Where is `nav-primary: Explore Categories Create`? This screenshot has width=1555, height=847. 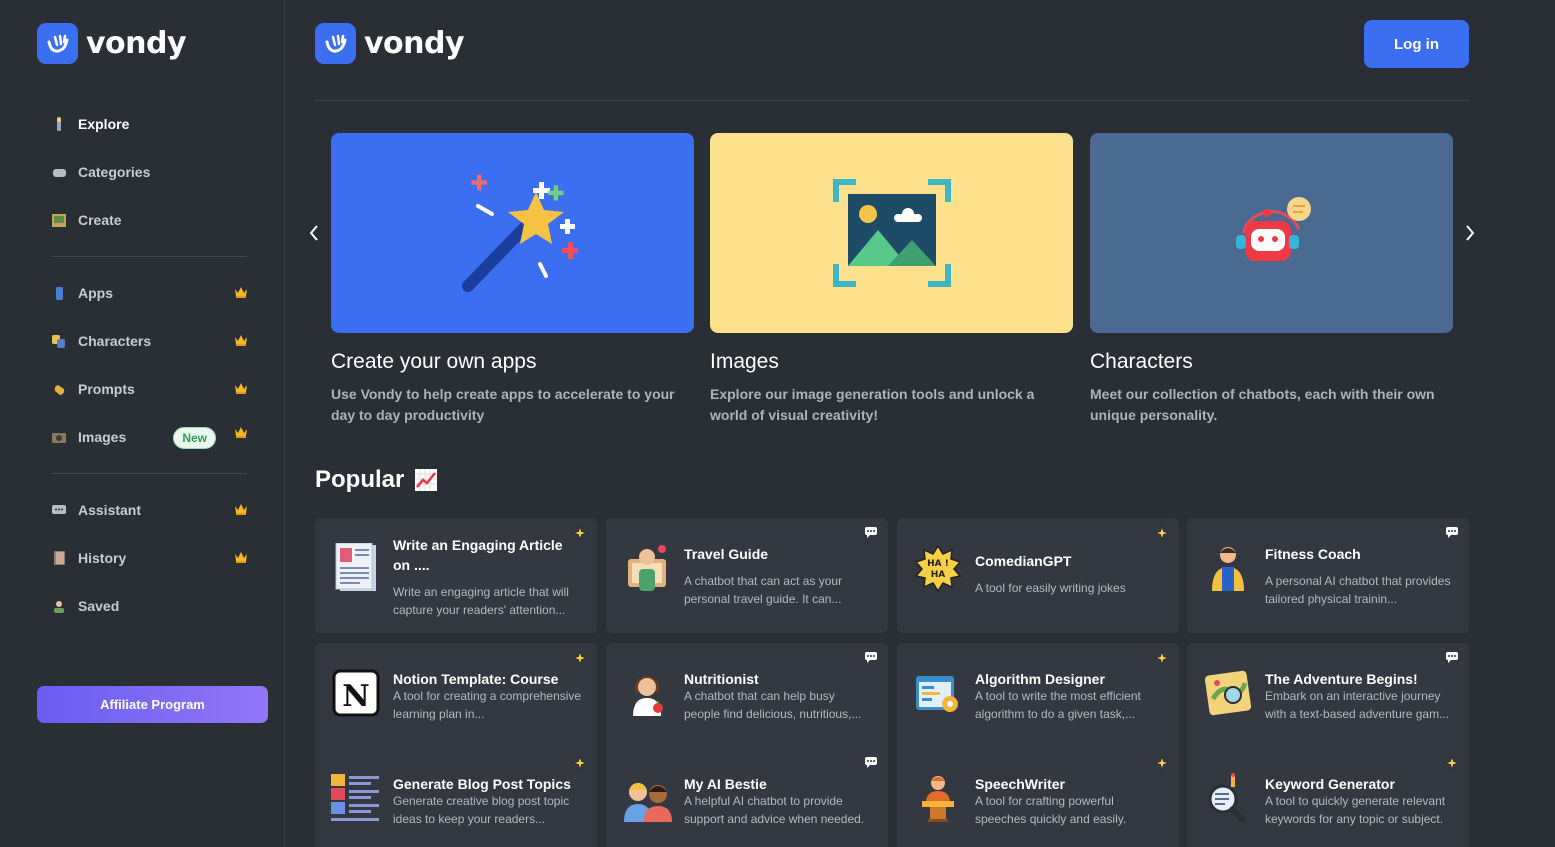 nav-primary: Explore Categories Create is located at coordinates (145, 172).